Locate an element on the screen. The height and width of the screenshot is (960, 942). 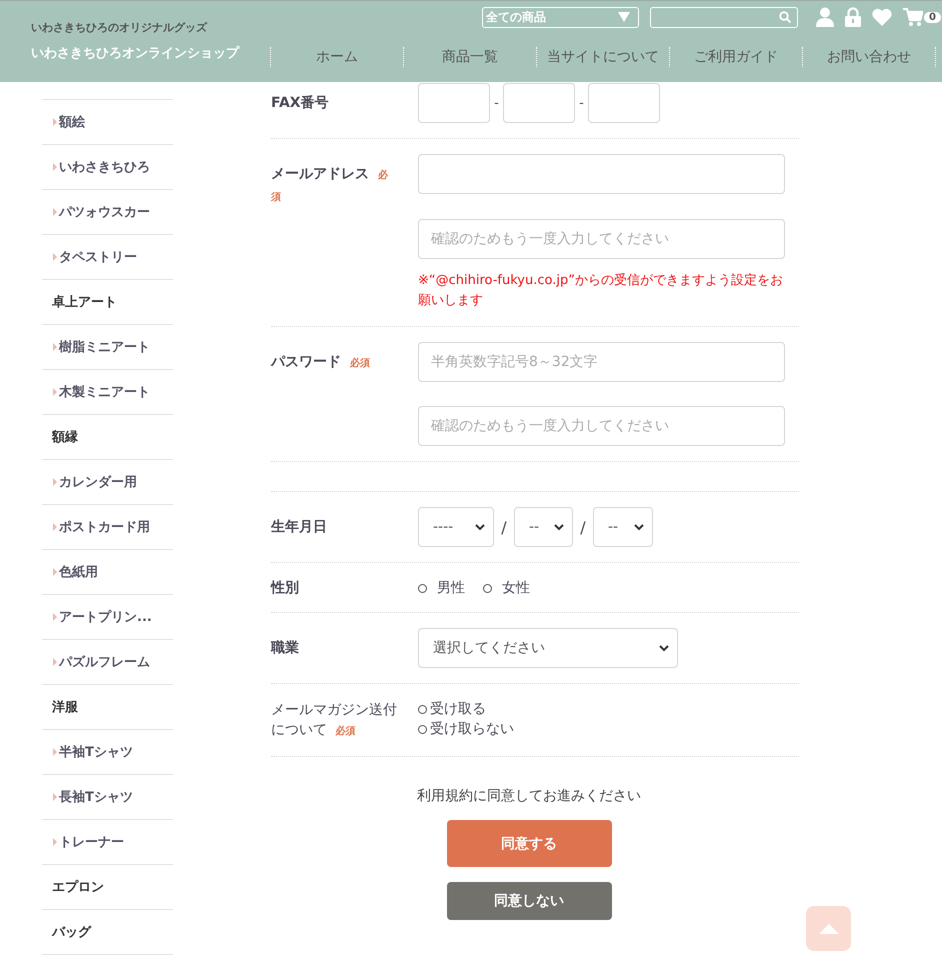
subcategory-link: いわさきちひろ is located at coordinates (107, 167).